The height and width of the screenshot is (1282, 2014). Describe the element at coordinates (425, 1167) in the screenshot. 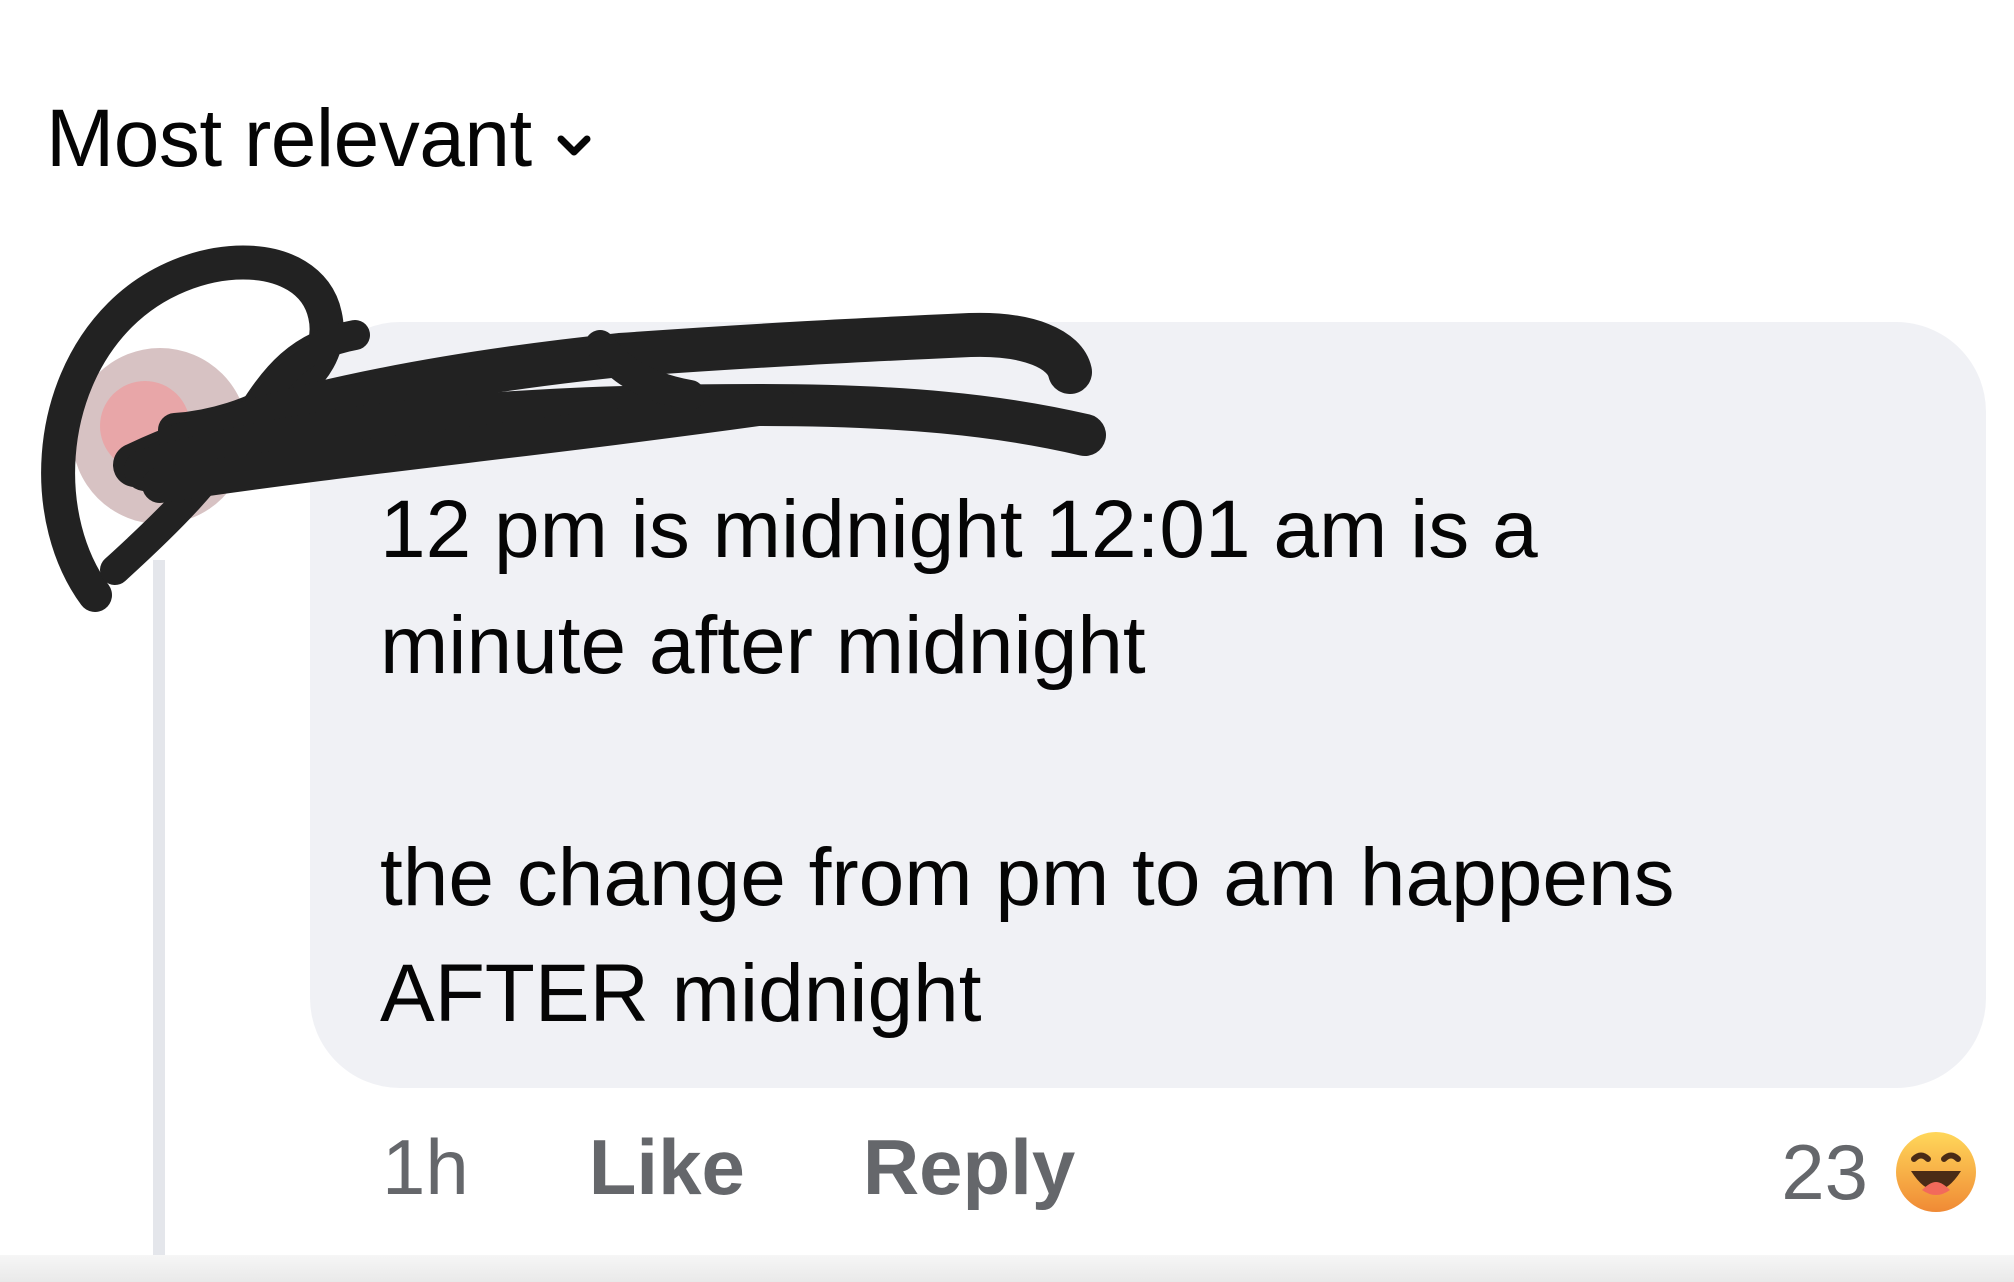

I see `comment-timestamp: 1h` at that location.